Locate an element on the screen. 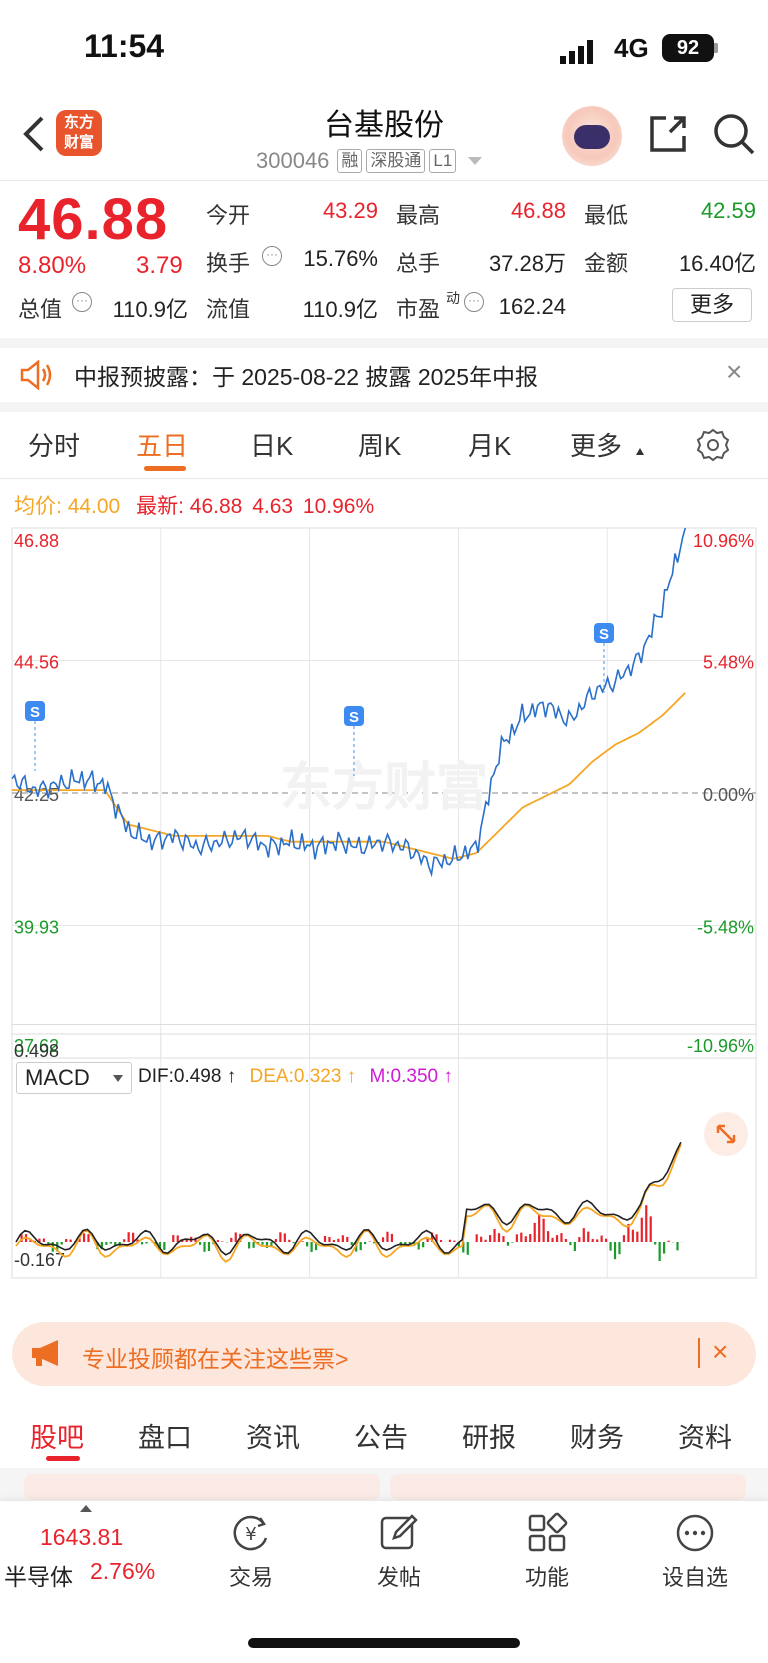 This screenshot has width=768, height=1663. gear-icon is located at coordinates (713, 445).